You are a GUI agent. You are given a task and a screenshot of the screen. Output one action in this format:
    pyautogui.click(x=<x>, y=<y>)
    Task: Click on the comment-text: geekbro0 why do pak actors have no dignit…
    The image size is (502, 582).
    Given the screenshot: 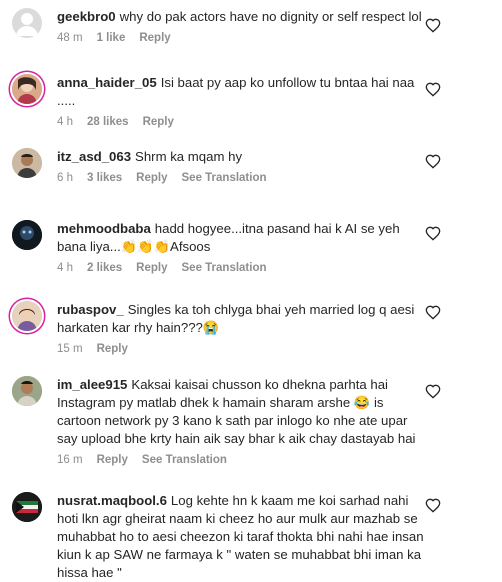 What is the action you would take?
    pyautogui.click(x=239, y=16)
    